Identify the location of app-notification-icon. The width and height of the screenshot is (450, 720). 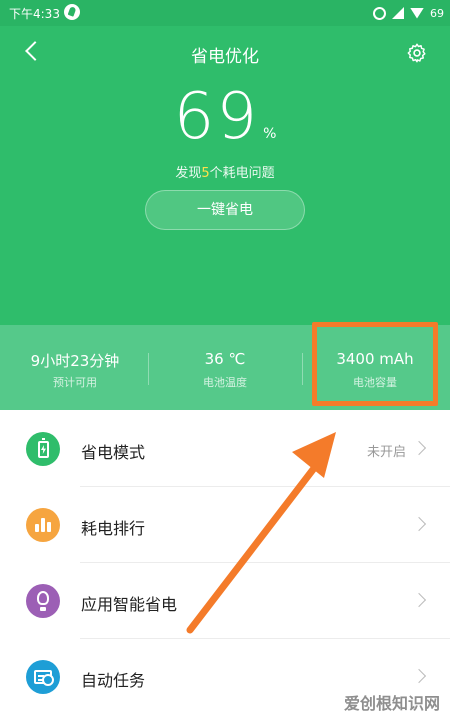
(72, 12).